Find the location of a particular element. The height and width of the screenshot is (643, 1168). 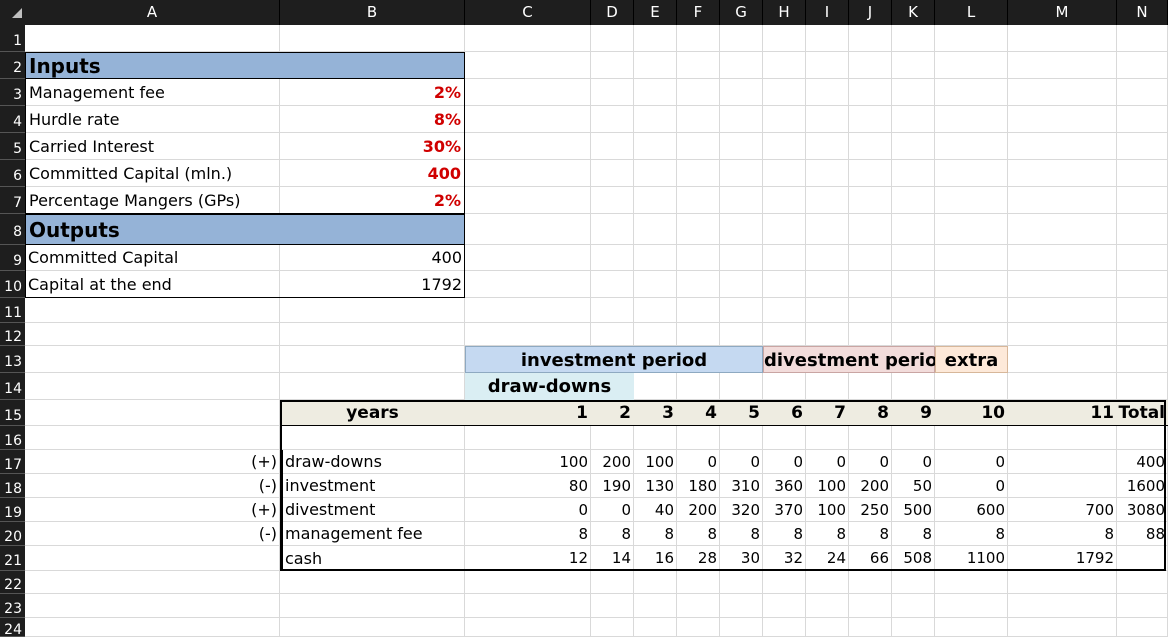

divestment-period-band: divestment period is located at coordinates (856, 359).